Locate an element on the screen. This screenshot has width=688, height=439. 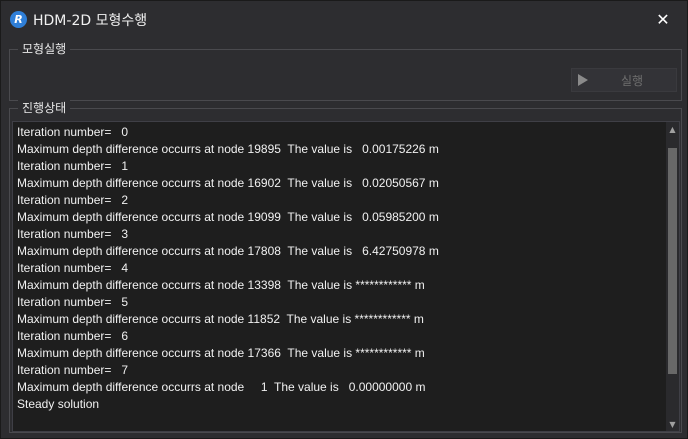
log-line: Steady solution is located at coordinates (58, 404).